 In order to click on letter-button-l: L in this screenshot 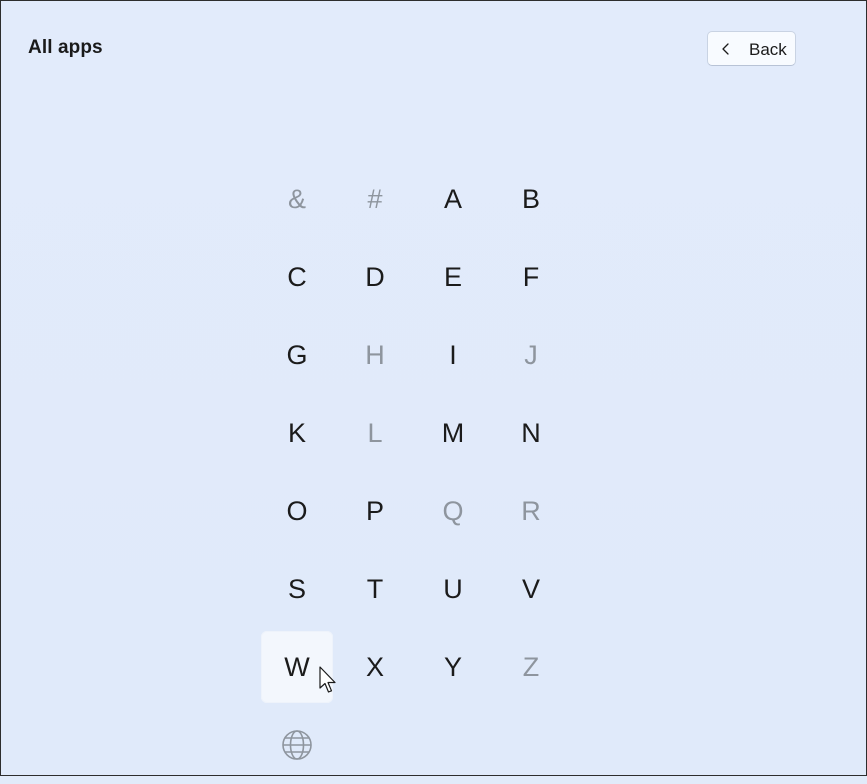, I will do `click(375, 432)`.